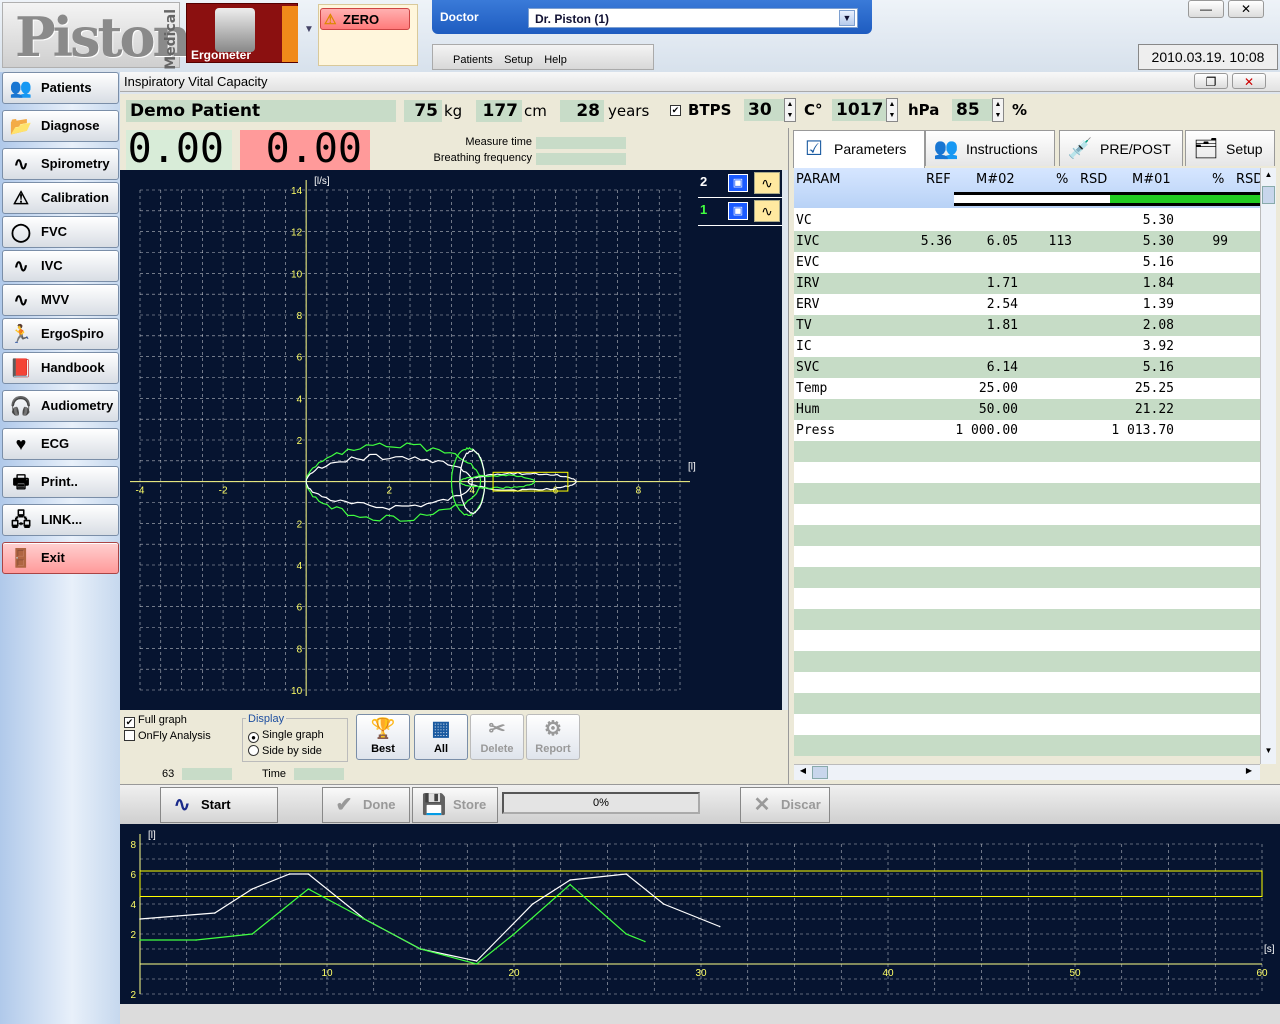 Image resolution: width=1280 pixels, height=1024 pixels. What do you see at coordinates (1027, 241) in the screenshot?
I see `table-row: IVC 5.36 6.05 113 5.30 99` at bounding box center [1027, 241].